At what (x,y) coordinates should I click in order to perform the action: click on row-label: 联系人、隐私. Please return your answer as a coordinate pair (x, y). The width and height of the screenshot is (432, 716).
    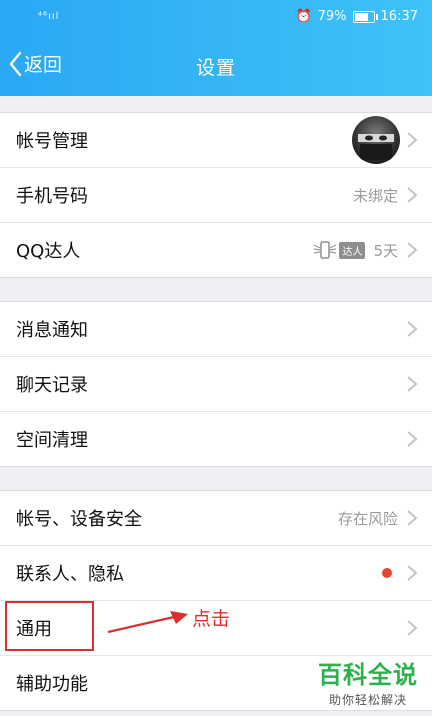
    Looking at the image, I should click on (70, 574).